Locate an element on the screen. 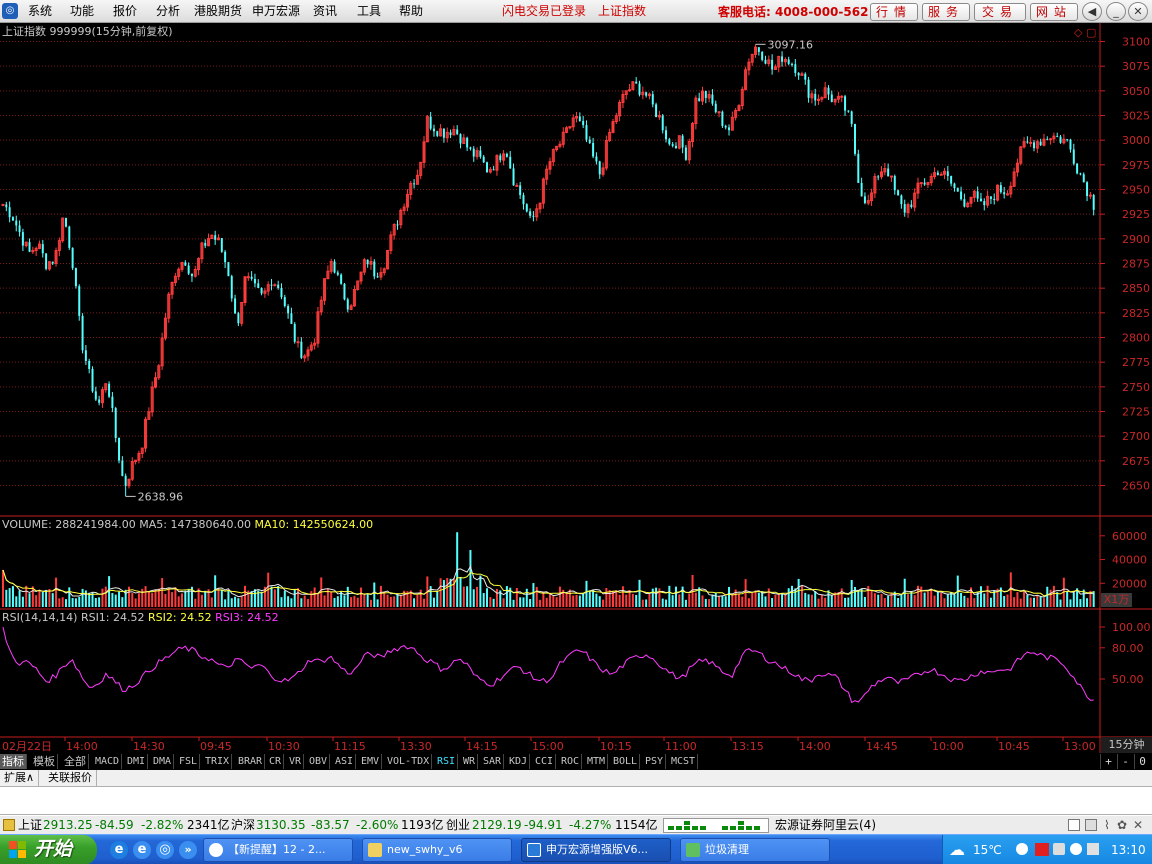 The width and height of the screenshot is (1152, 864). settings-icon: ✿ is located at coordinates (1122, 825).